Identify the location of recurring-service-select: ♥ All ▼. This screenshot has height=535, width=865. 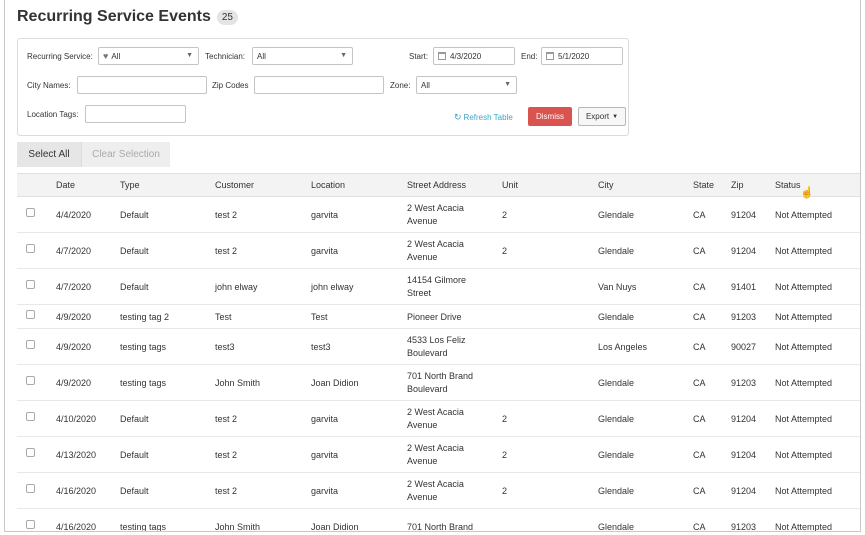
(148, 56).